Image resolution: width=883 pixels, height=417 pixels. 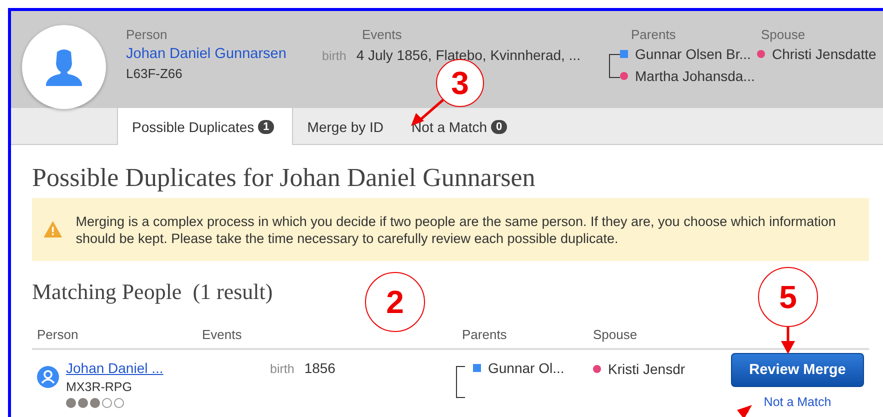 What do you see at coordinates (788, 297) in the screenshot?
I see `callout-number: 5` at bounding box center [788, 297].